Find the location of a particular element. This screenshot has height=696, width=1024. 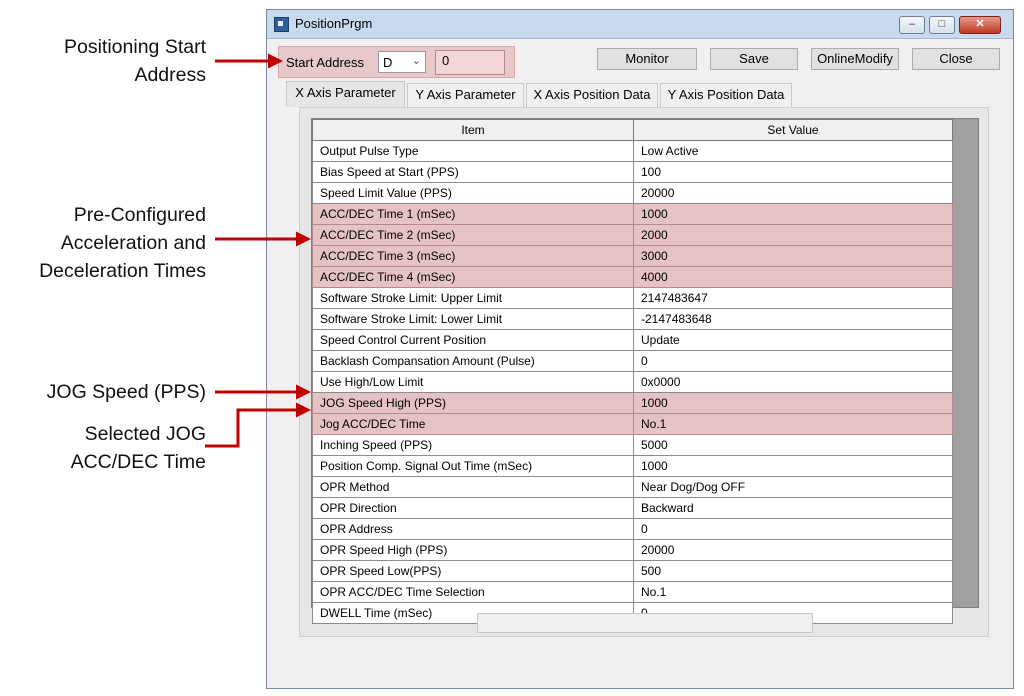

arrow-jog-acc-dec is located at coordinates (258, 425).